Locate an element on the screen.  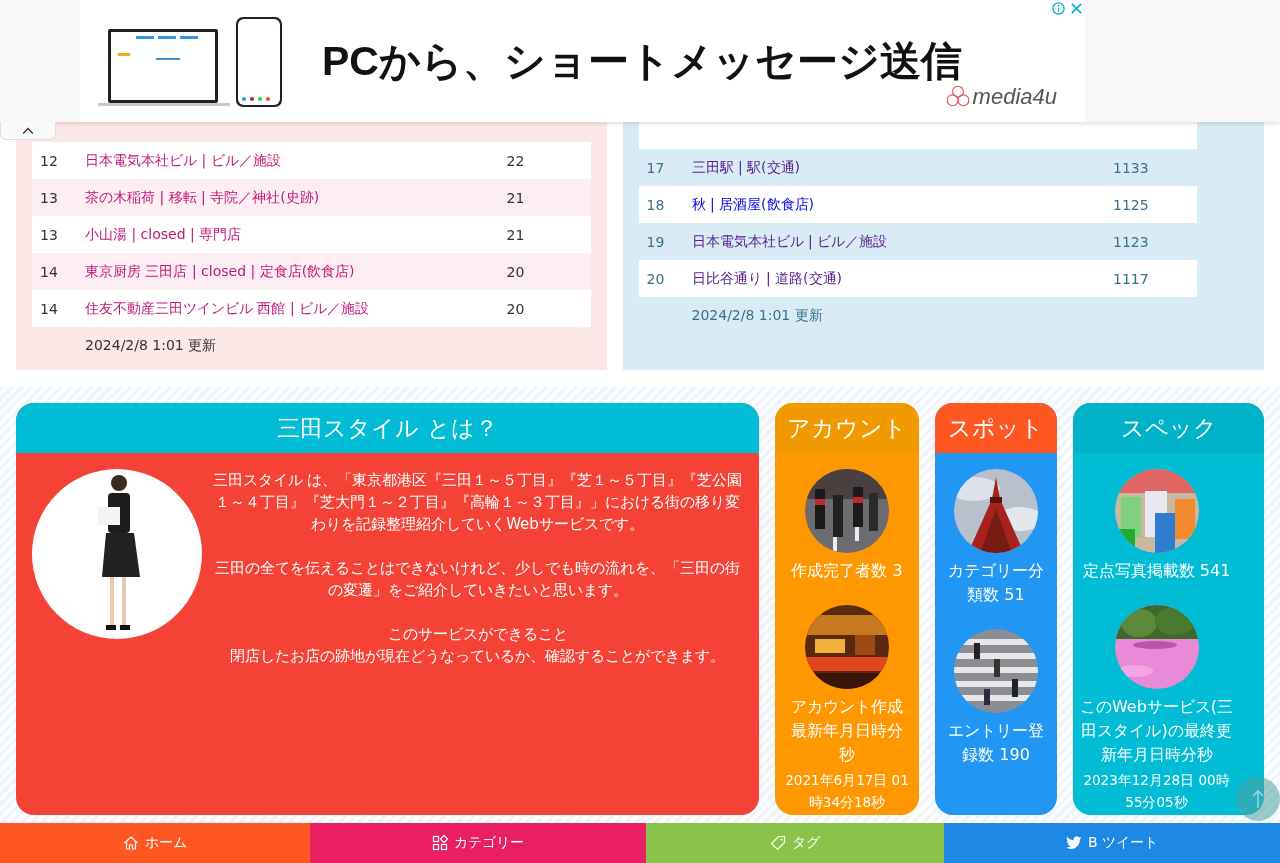
spot-link: 秋 | 居酒屋(飲食店) is located at coordinates (902, 204).